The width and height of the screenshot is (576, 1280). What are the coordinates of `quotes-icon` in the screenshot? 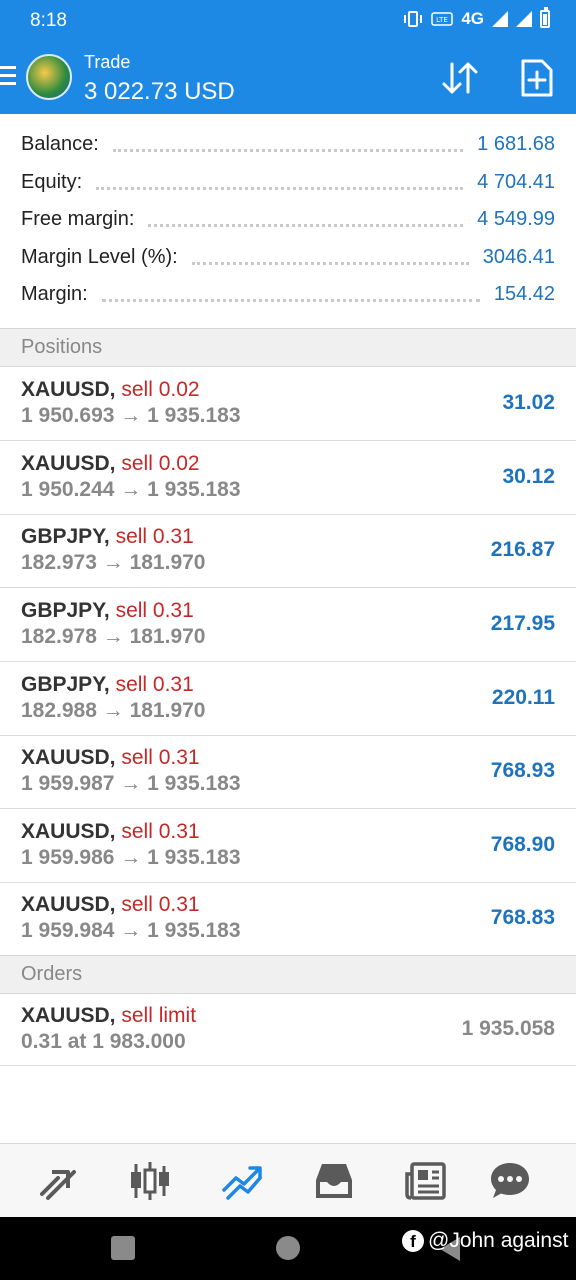 It's located at (58, 1181).